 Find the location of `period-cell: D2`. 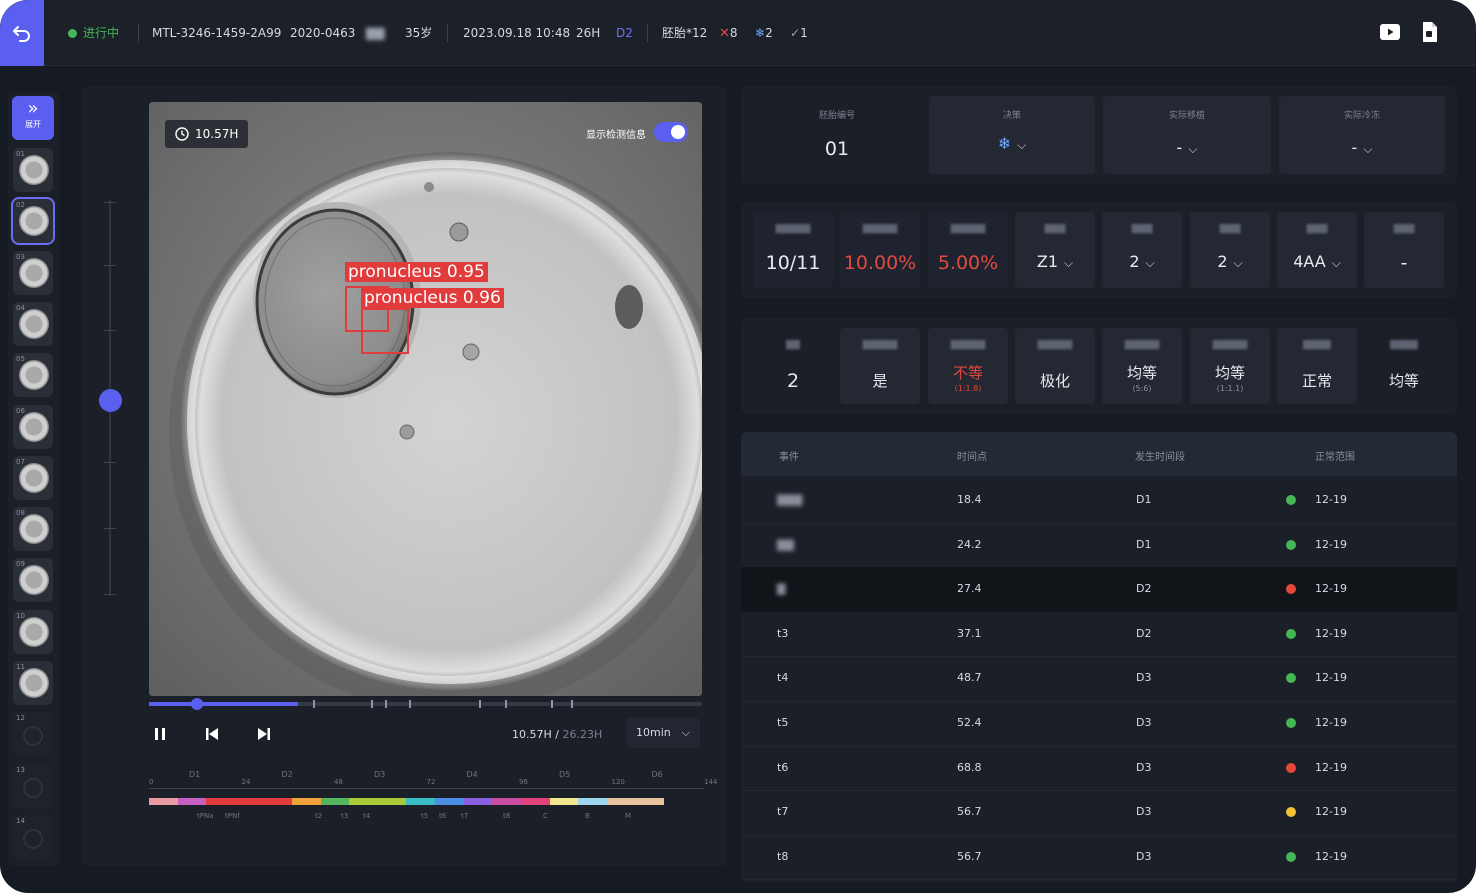

period-cell: D2 is located at coordinates (1144, 633).